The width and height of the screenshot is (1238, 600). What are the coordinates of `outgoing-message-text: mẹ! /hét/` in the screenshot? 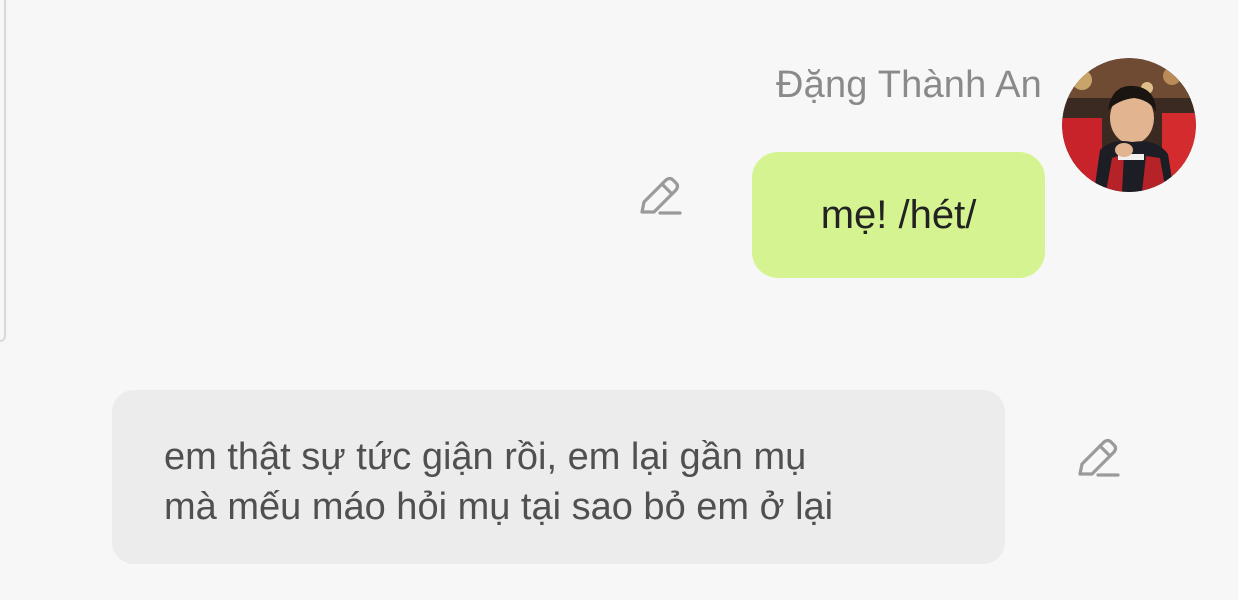 It's located at (898, 214).